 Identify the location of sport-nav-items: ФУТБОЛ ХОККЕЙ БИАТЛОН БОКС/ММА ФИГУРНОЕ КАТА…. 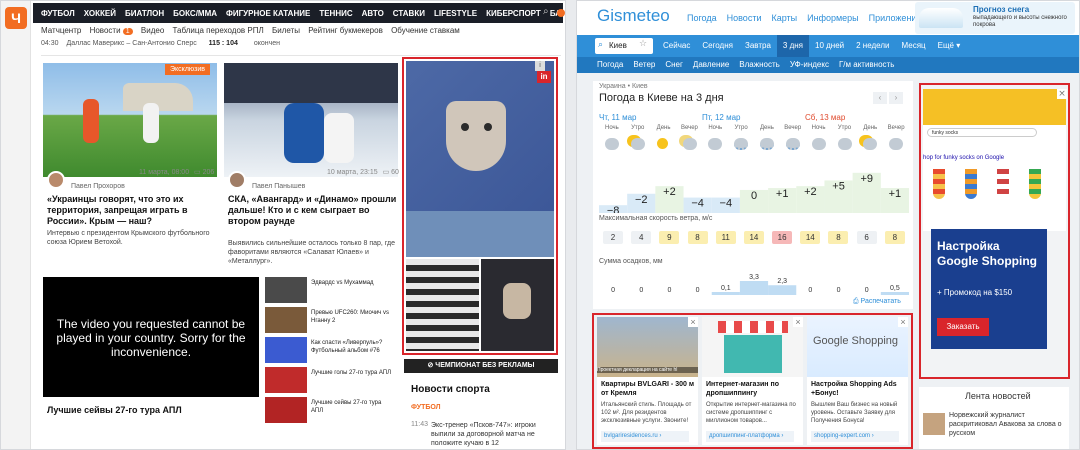
(303, 13).